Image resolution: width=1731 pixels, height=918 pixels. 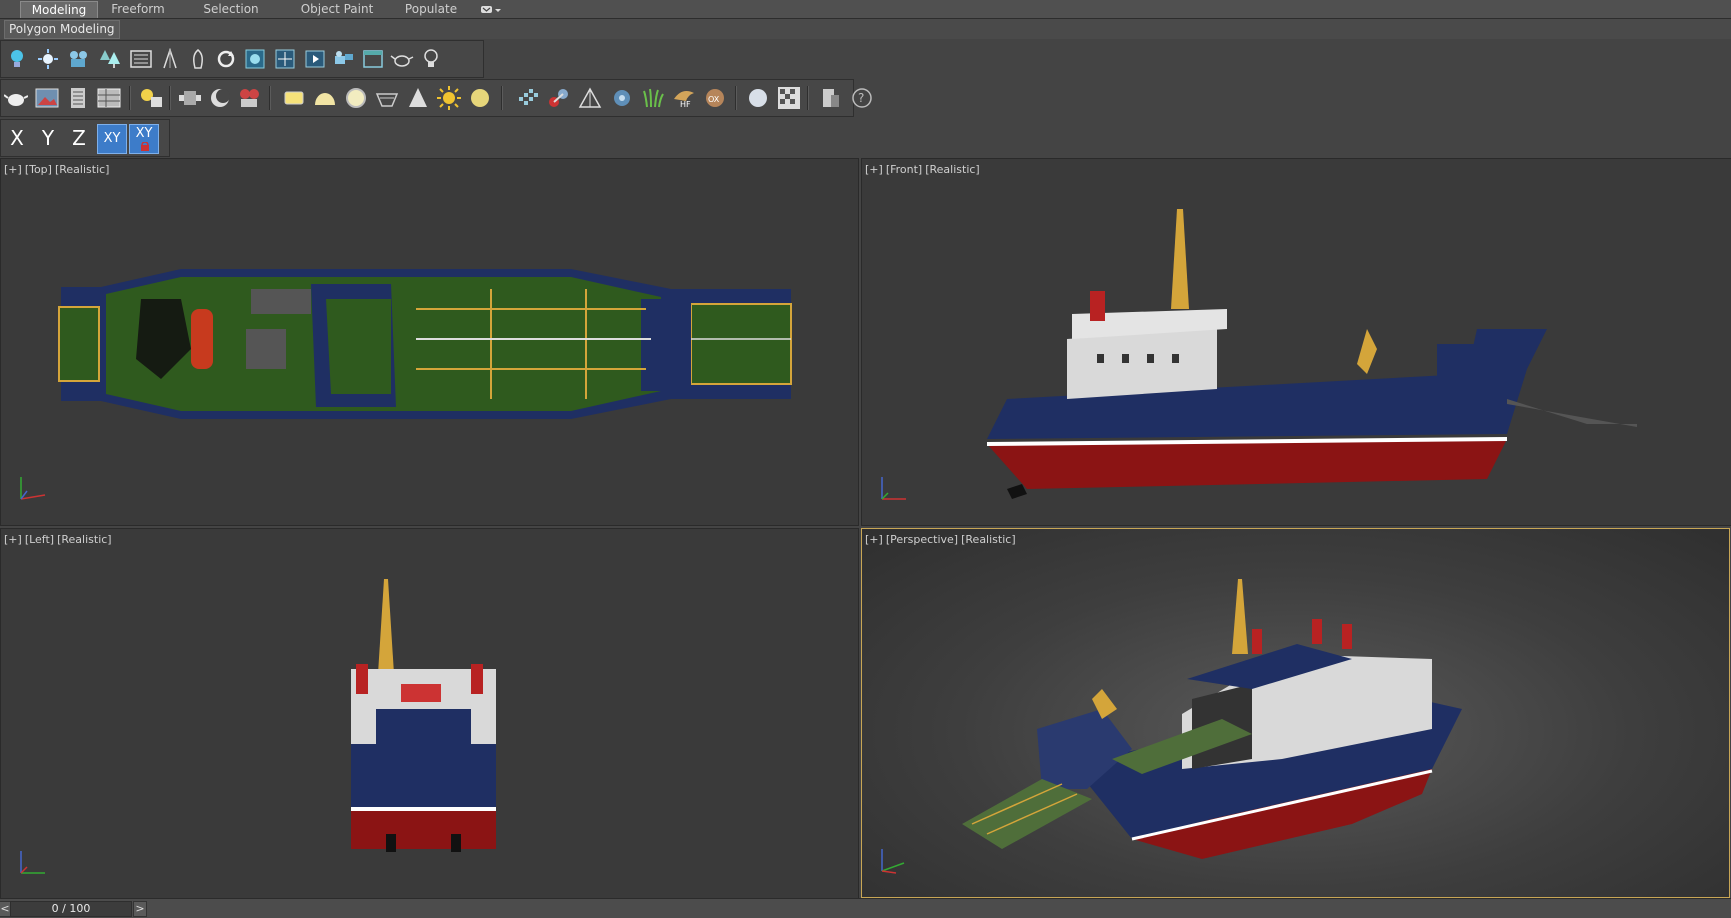 What do you see at coordinates (47, 98) in the screenshot?
I see `image-icon` at bounding box center [47, 98].